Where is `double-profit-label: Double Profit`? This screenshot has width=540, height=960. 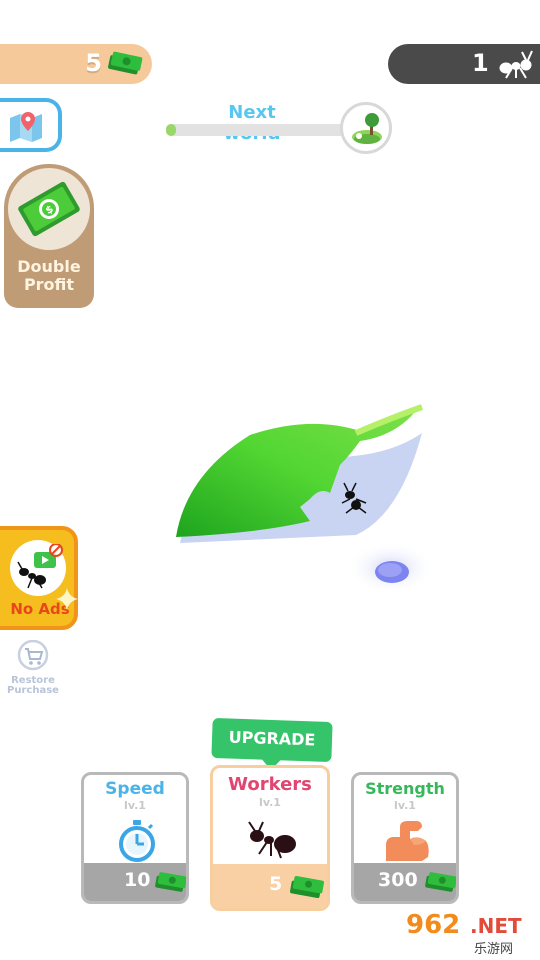
double-profit-label: Double Profit is located at coordinates (49, 276).